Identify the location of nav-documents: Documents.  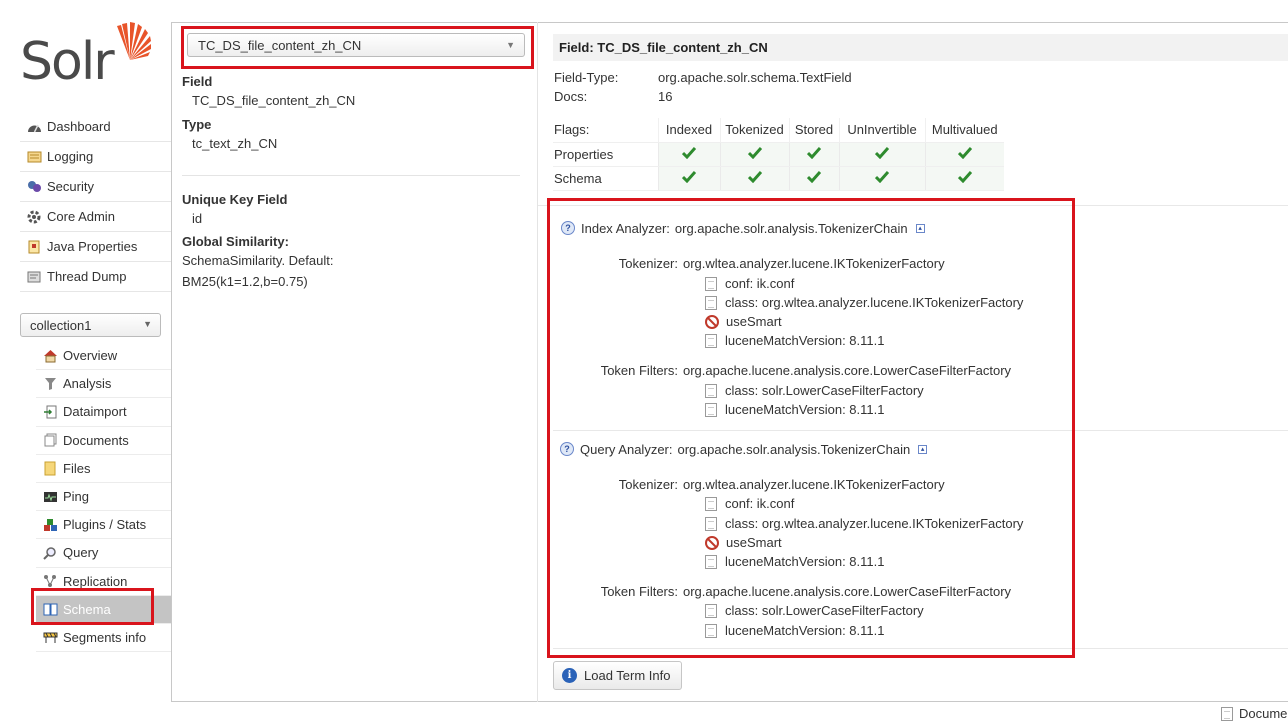
(104, 441).